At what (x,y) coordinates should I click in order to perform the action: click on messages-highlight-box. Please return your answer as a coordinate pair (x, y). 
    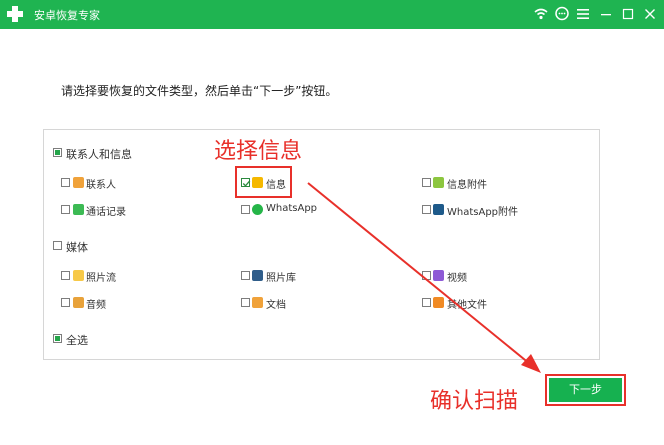
    Looking at the image, I should click on (263, 182).